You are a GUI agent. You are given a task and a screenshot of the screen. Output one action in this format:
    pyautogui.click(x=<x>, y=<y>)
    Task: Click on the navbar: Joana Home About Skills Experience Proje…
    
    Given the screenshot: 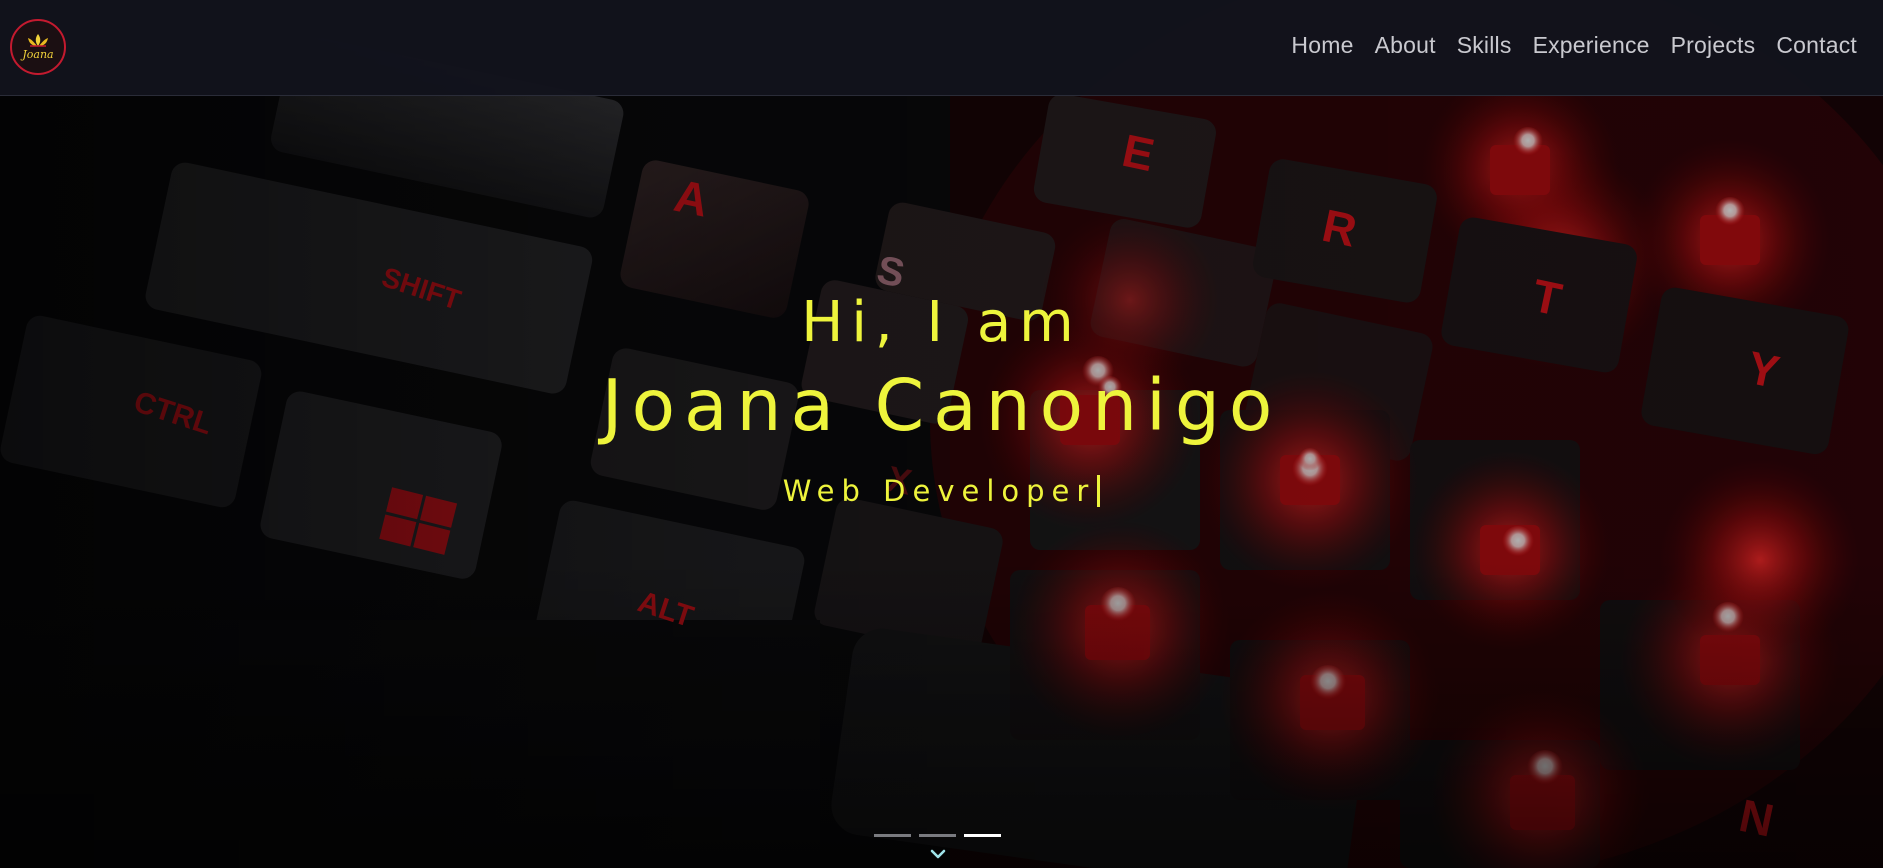 What is the action you would take?
    pyautogui.click(x=941, y=48)
    